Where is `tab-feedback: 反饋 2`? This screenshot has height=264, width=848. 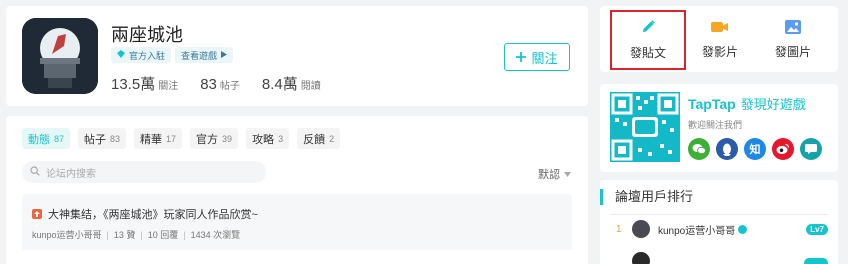
tab-feedback: 反饋 2 is located at coordinates (319, 138).